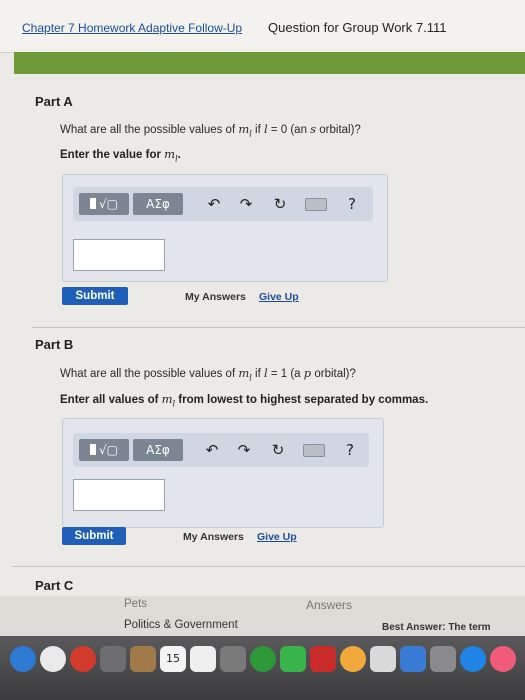 The width and height of the screenshot is (525, 700). I want to click on best-answer-text: Best Answer: The term, so click(436, 627).